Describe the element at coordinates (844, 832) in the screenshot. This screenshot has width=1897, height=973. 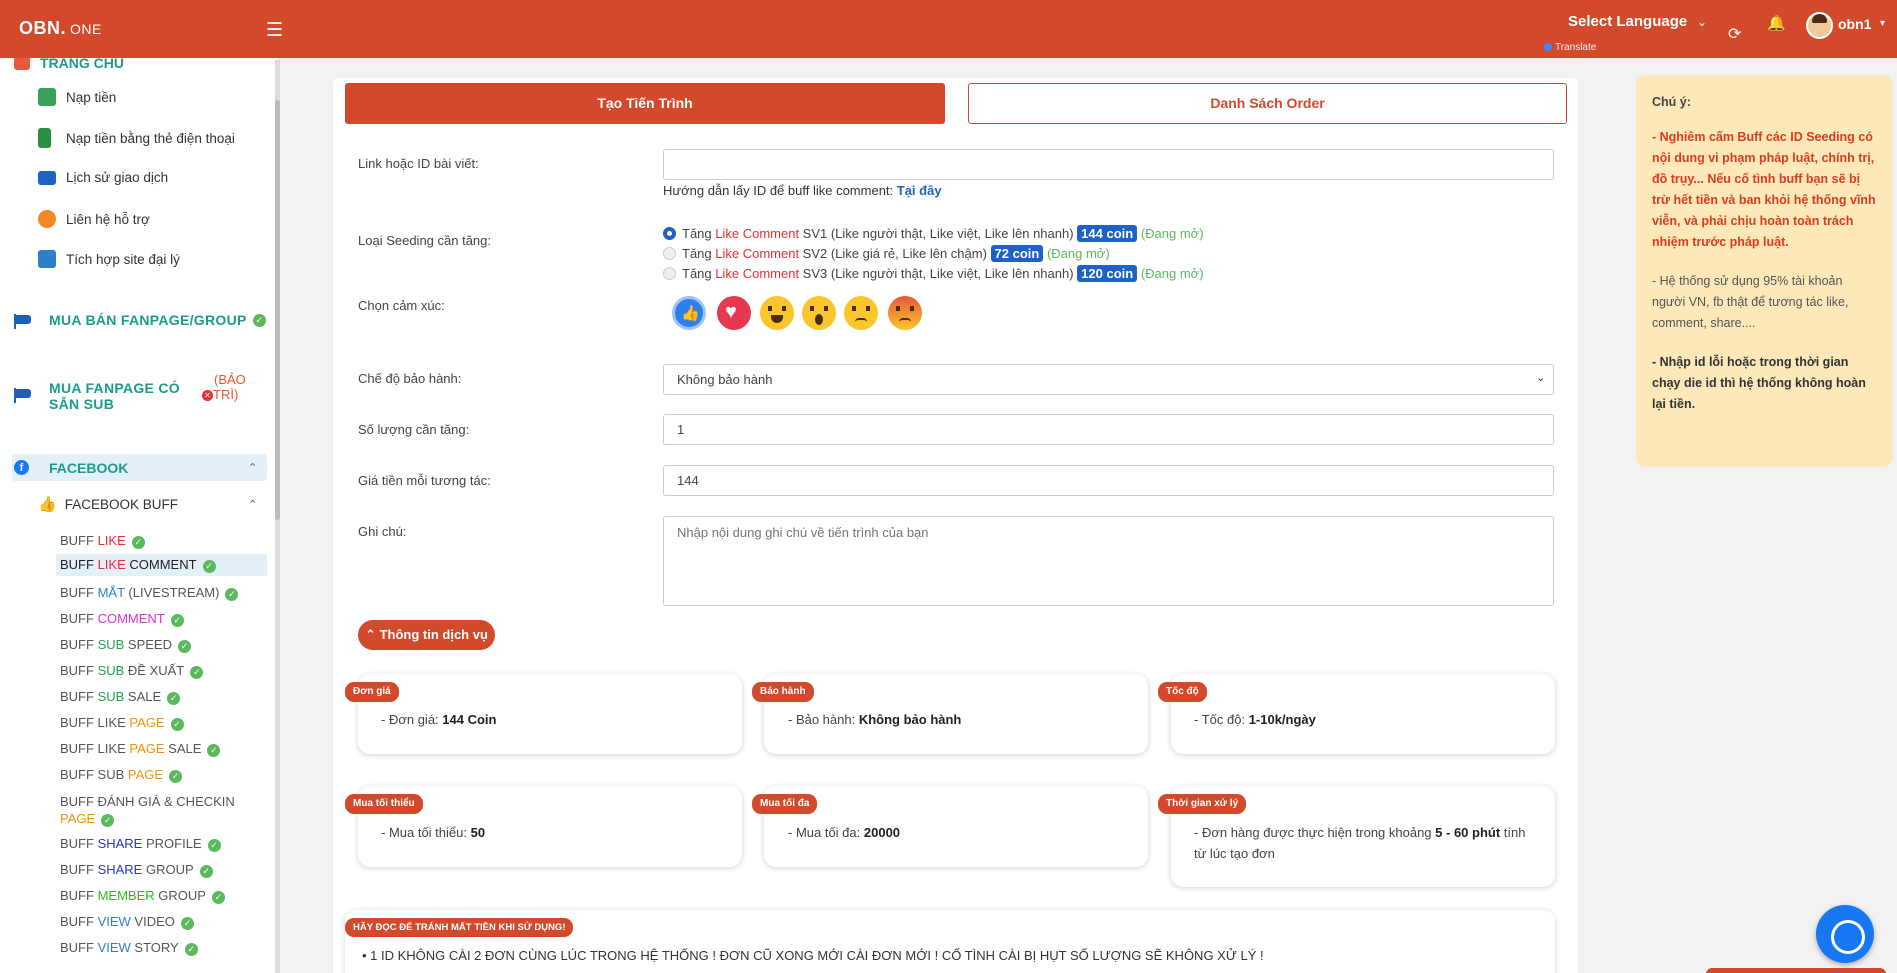
I see `max-order-text: - Mua tối đa: 20000` at that location.